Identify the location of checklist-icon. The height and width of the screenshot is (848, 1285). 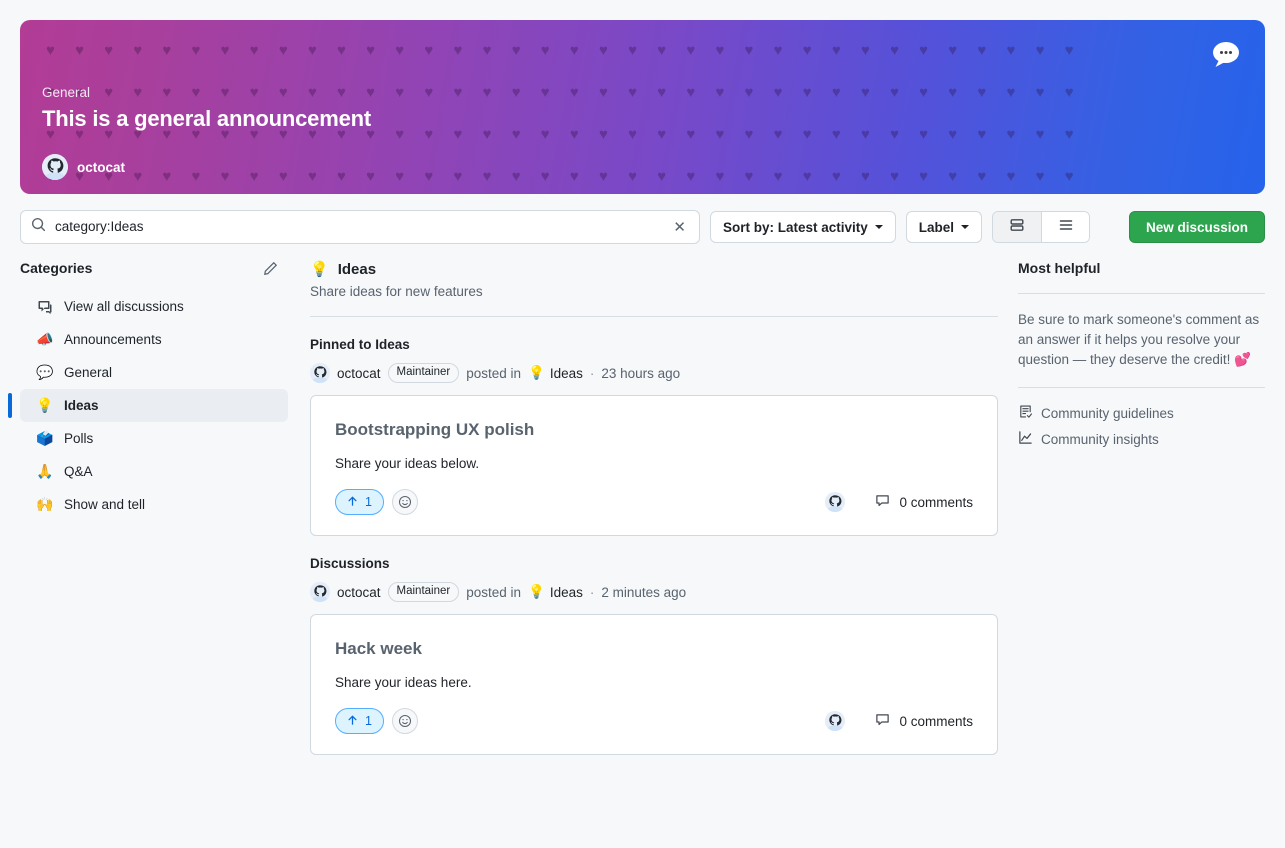
(1025, 413).